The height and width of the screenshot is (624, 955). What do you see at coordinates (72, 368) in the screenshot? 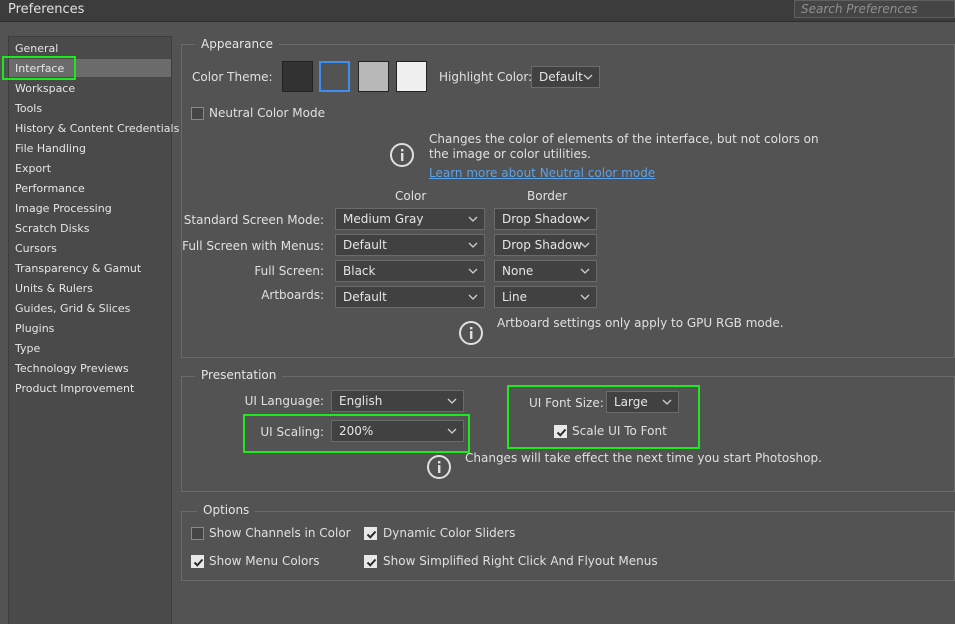
I see `sidebar-item-technology-previews: Technology Previews` at bounding box center [72, 368].